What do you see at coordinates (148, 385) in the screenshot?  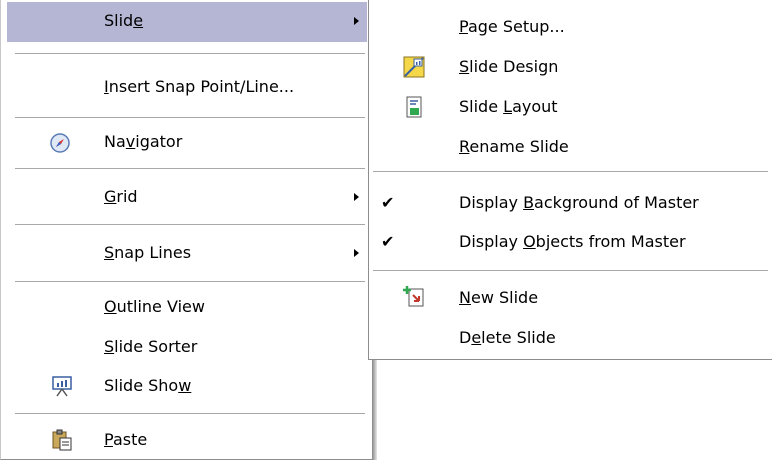 I see `menu-item-slide-show-label: Slide Show` at bounding box center [148, 385].